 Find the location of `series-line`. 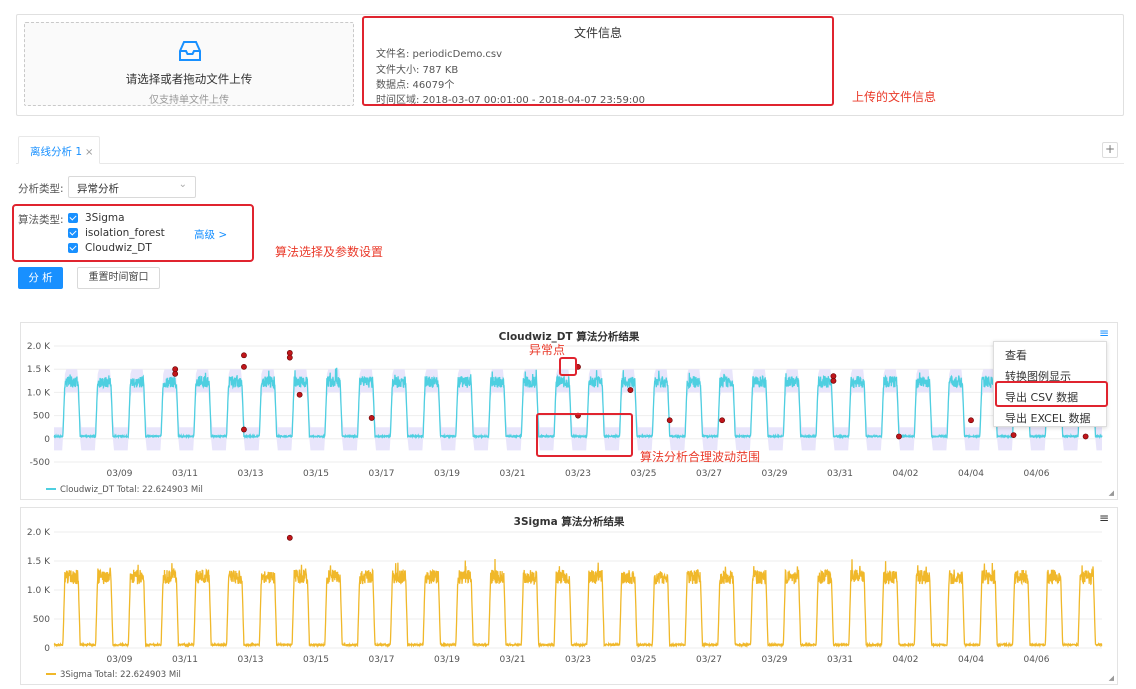

series-line is located at coordinates (578, 603).